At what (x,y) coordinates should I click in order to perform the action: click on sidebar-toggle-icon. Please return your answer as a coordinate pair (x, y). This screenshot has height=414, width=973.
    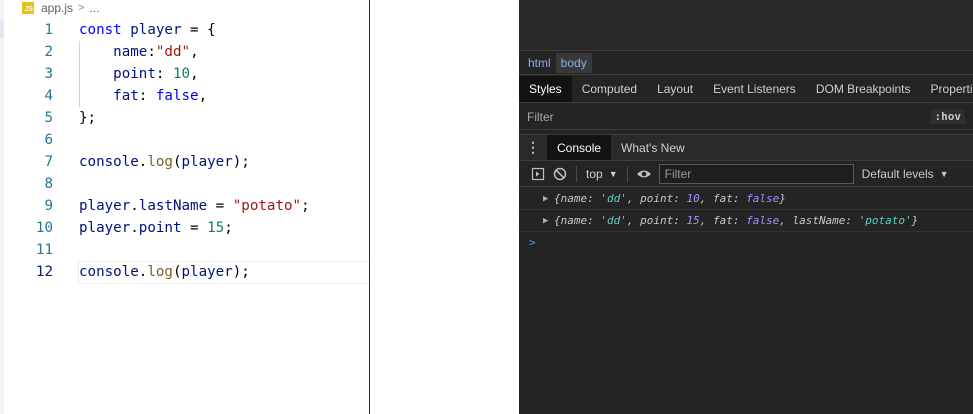
    Looking at the image, I should click on (538, 174).